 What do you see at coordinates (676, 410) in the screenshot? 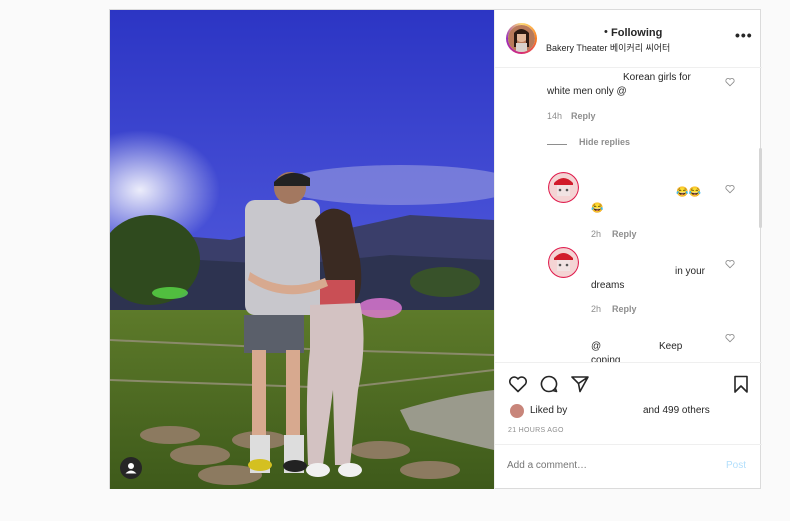
I see `likes-count-link: and 499 others` at bounding box center [676, 410].